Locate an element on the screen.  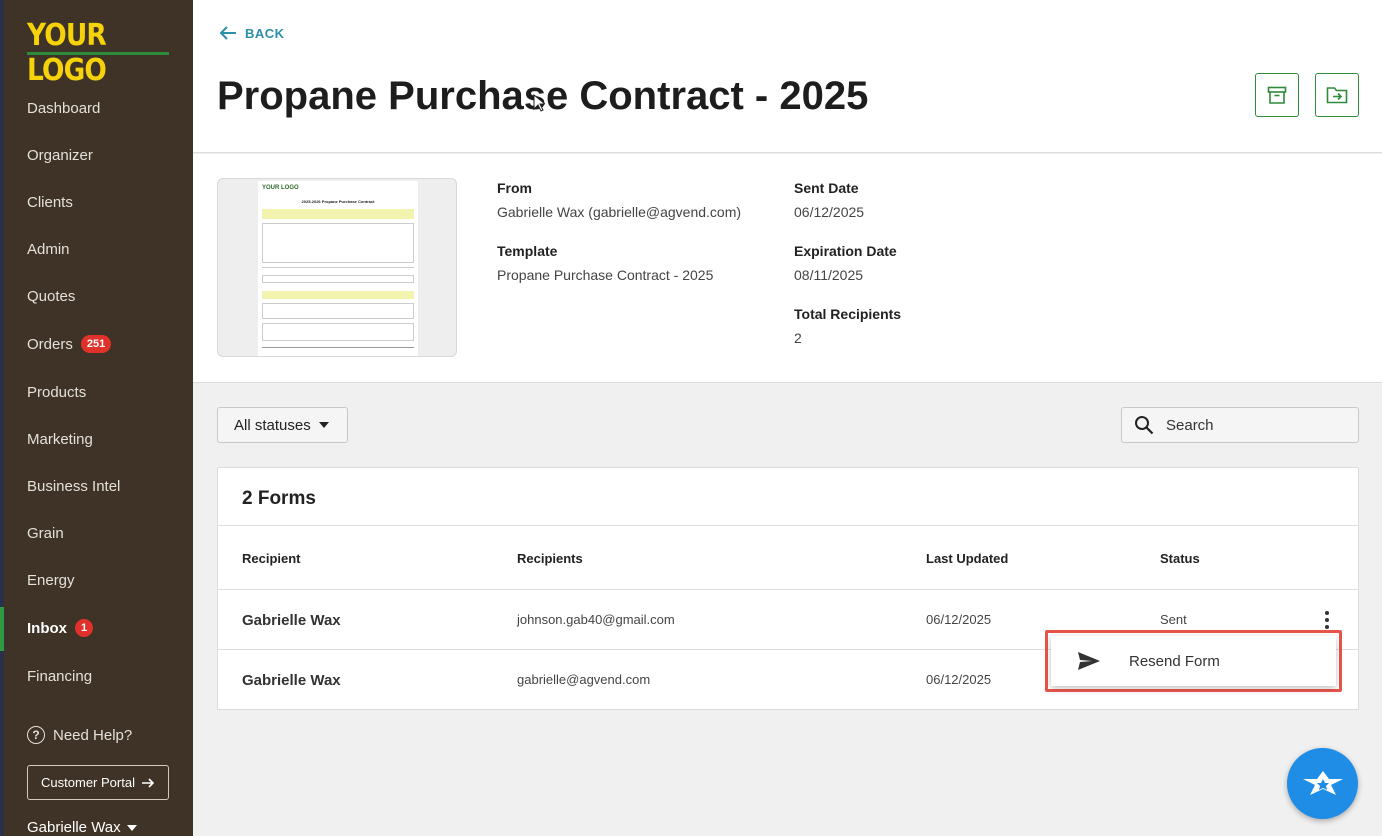
sidebar-item-label: Clients is located at coordinates (50, 202).